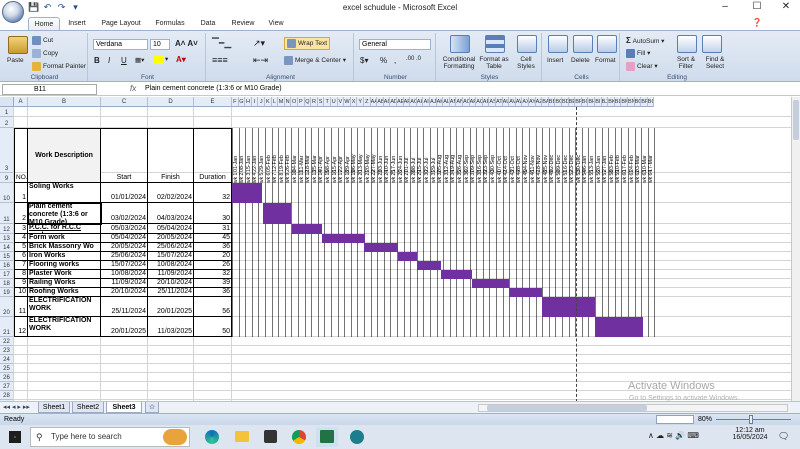 The image size is (800, 449). What do you see at coordinates (433, 102) in the screenshot?
I see `column-header: AJ` at bounding box center [433, 102].